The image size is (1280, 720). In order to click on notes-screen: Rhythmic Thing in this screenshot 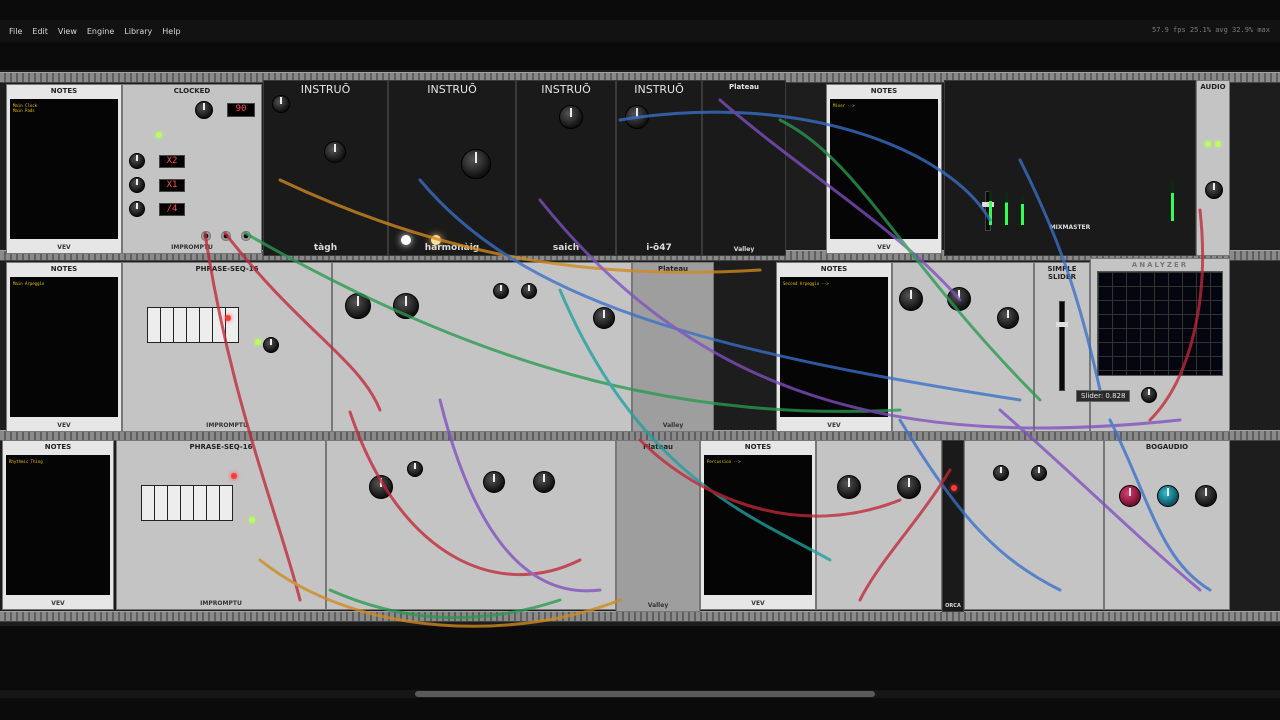, I will do `click(58, 525)`.